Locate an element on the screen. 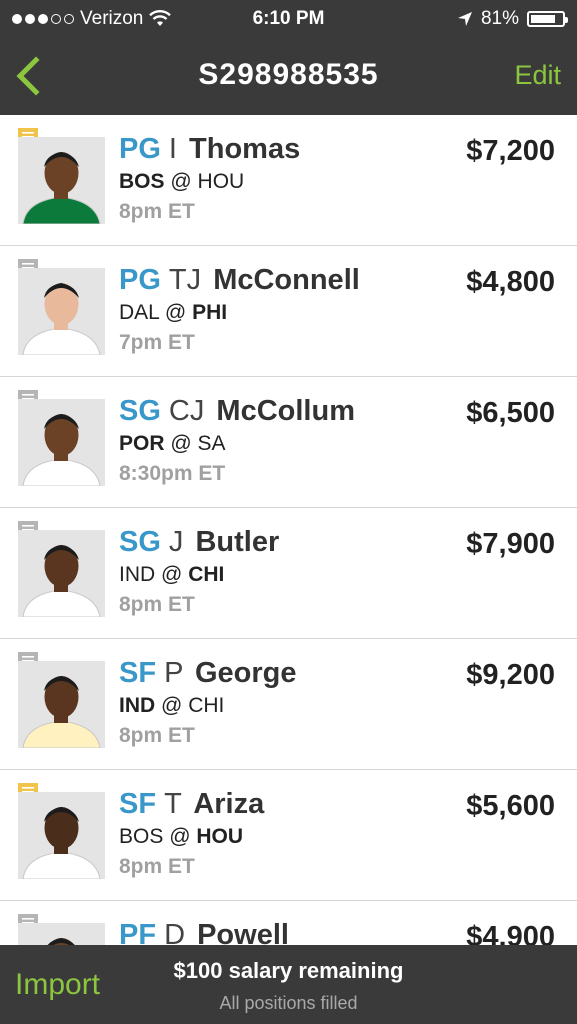  location-arrow-icon is located at coordinates (464, 19).